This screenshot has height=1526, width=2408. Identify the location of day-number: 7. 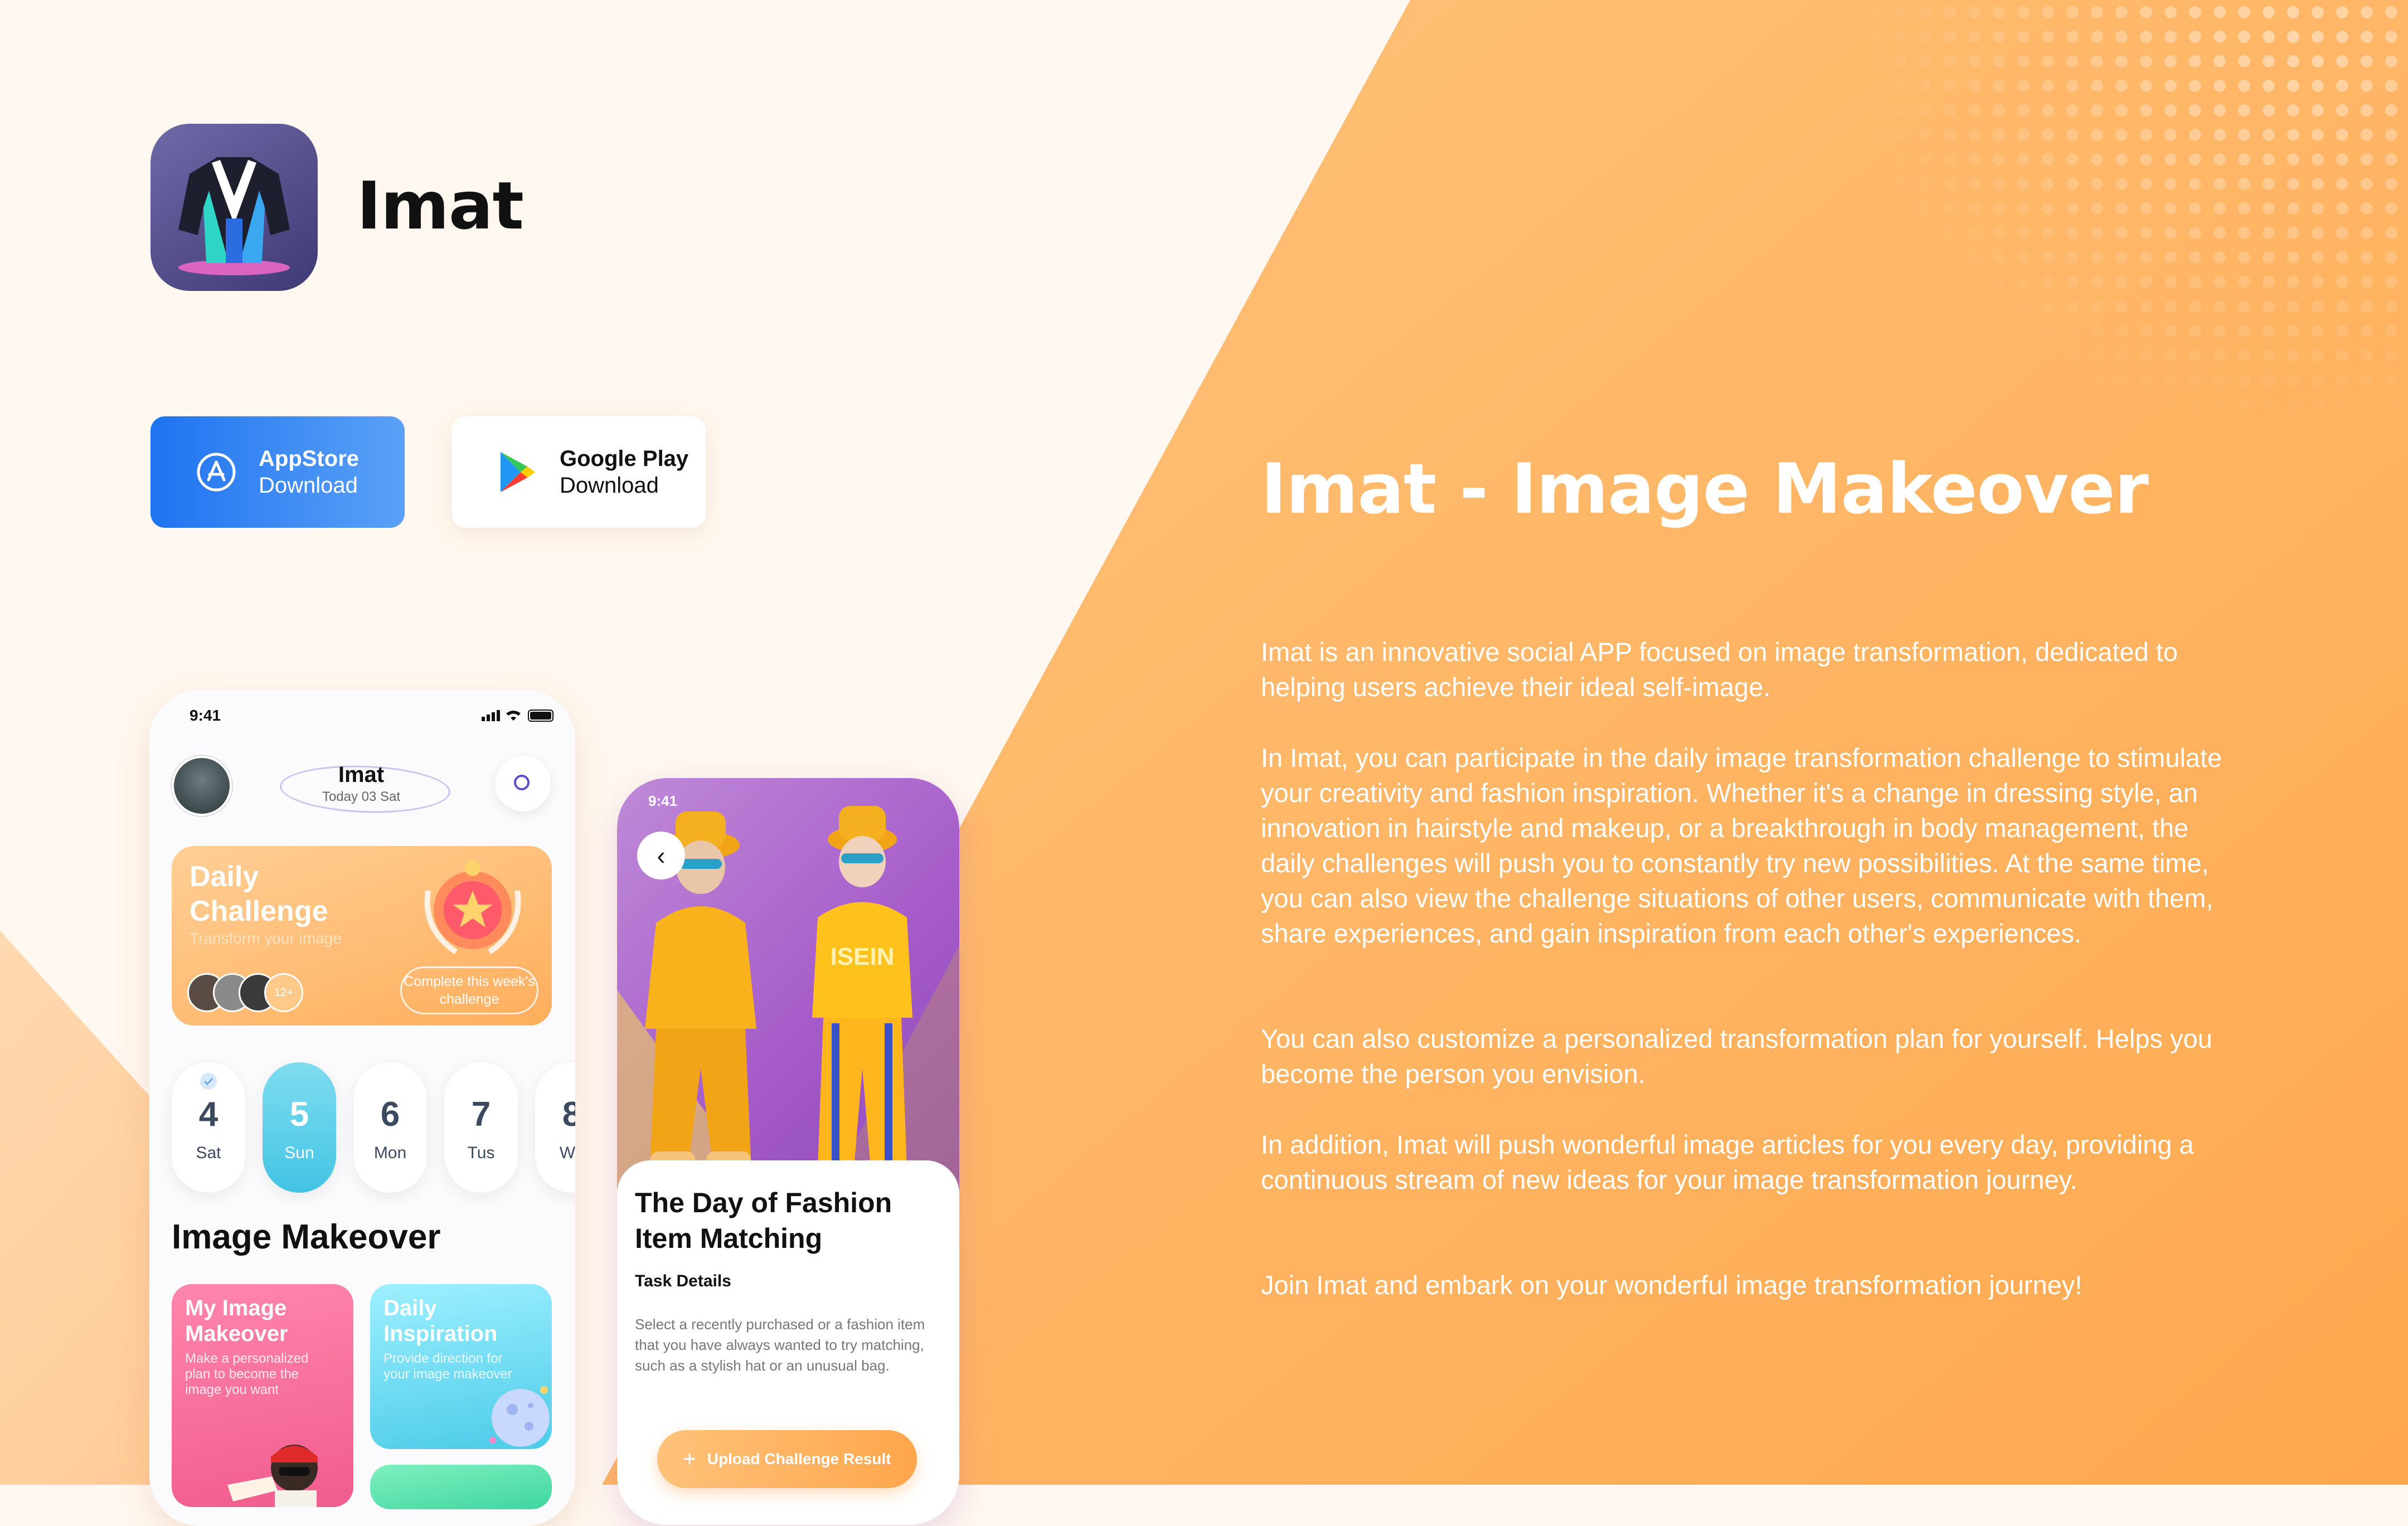
(481, 1114).